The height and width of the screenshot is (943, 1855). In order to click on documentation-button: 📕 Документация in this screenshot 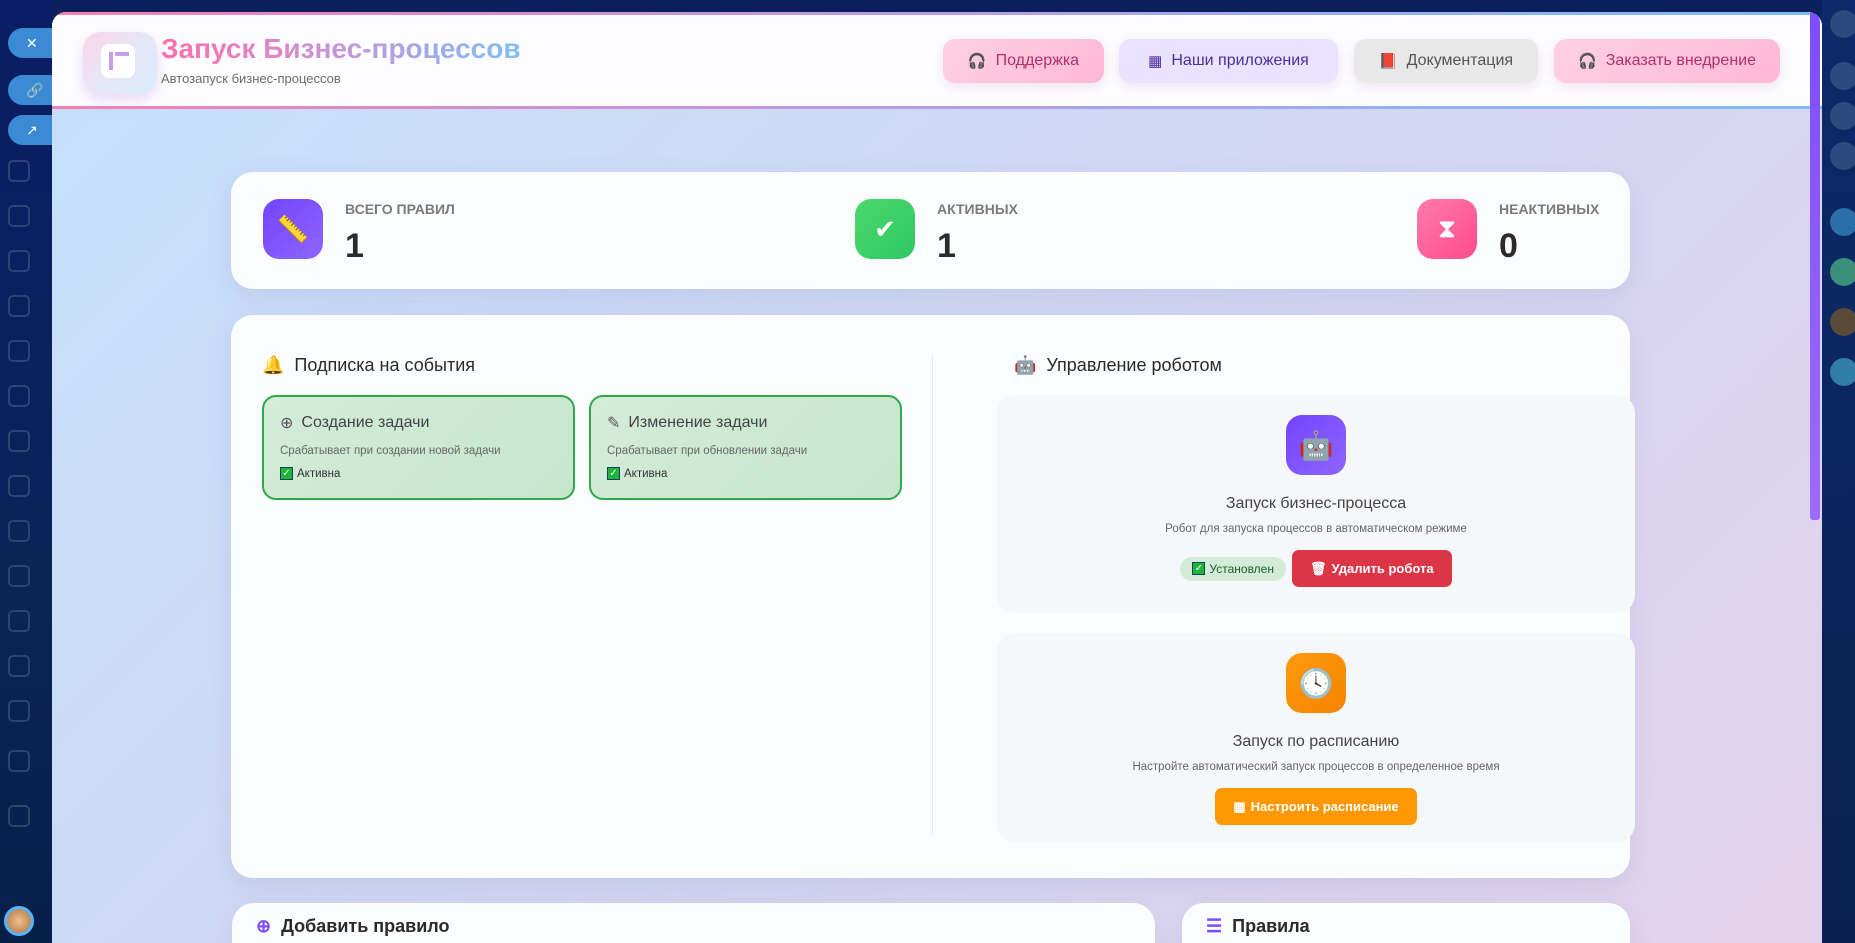, I will do `click(1446, 61)`.